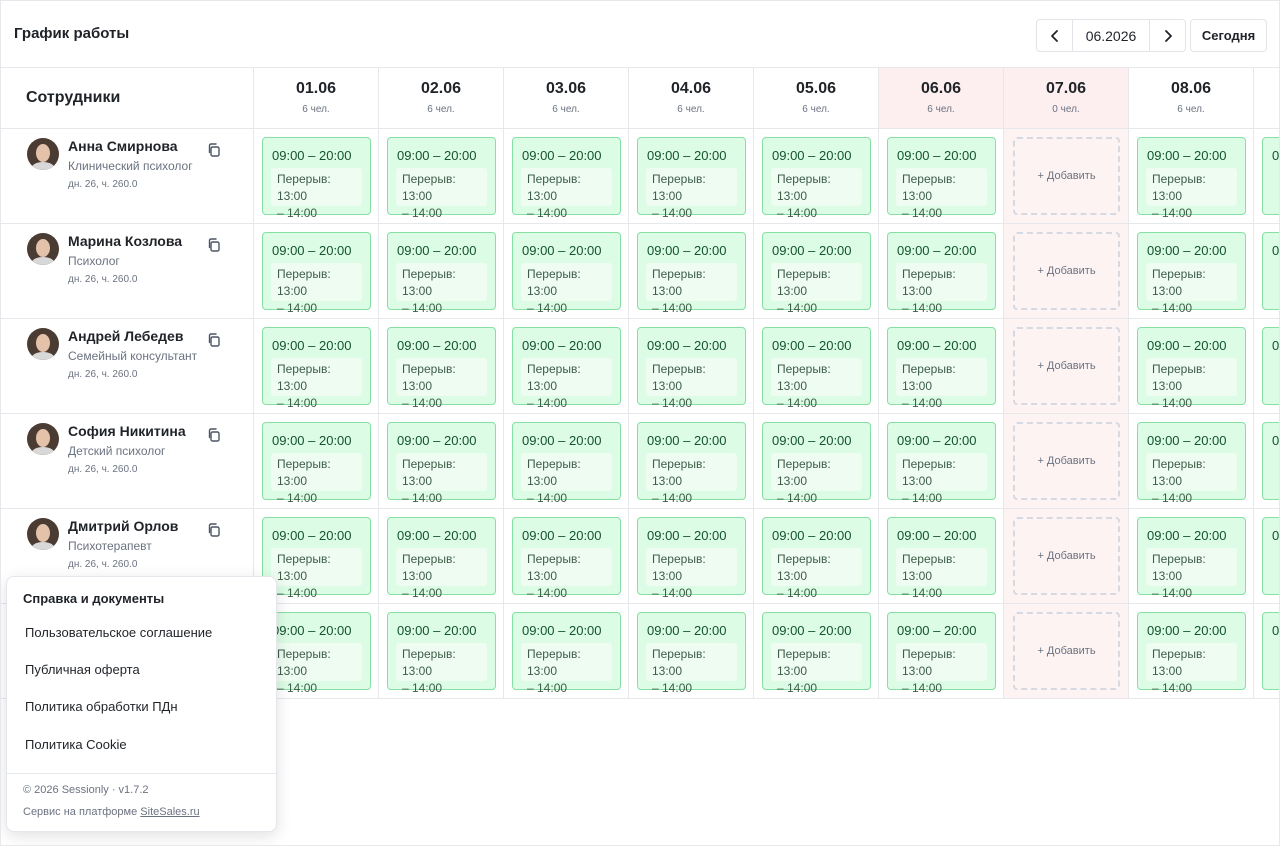 The height and width of the screenshot is (846, 1280). Describe the element at coordinates (691, 88) in the screenshot. I see `day-date: 04.06` at that location.